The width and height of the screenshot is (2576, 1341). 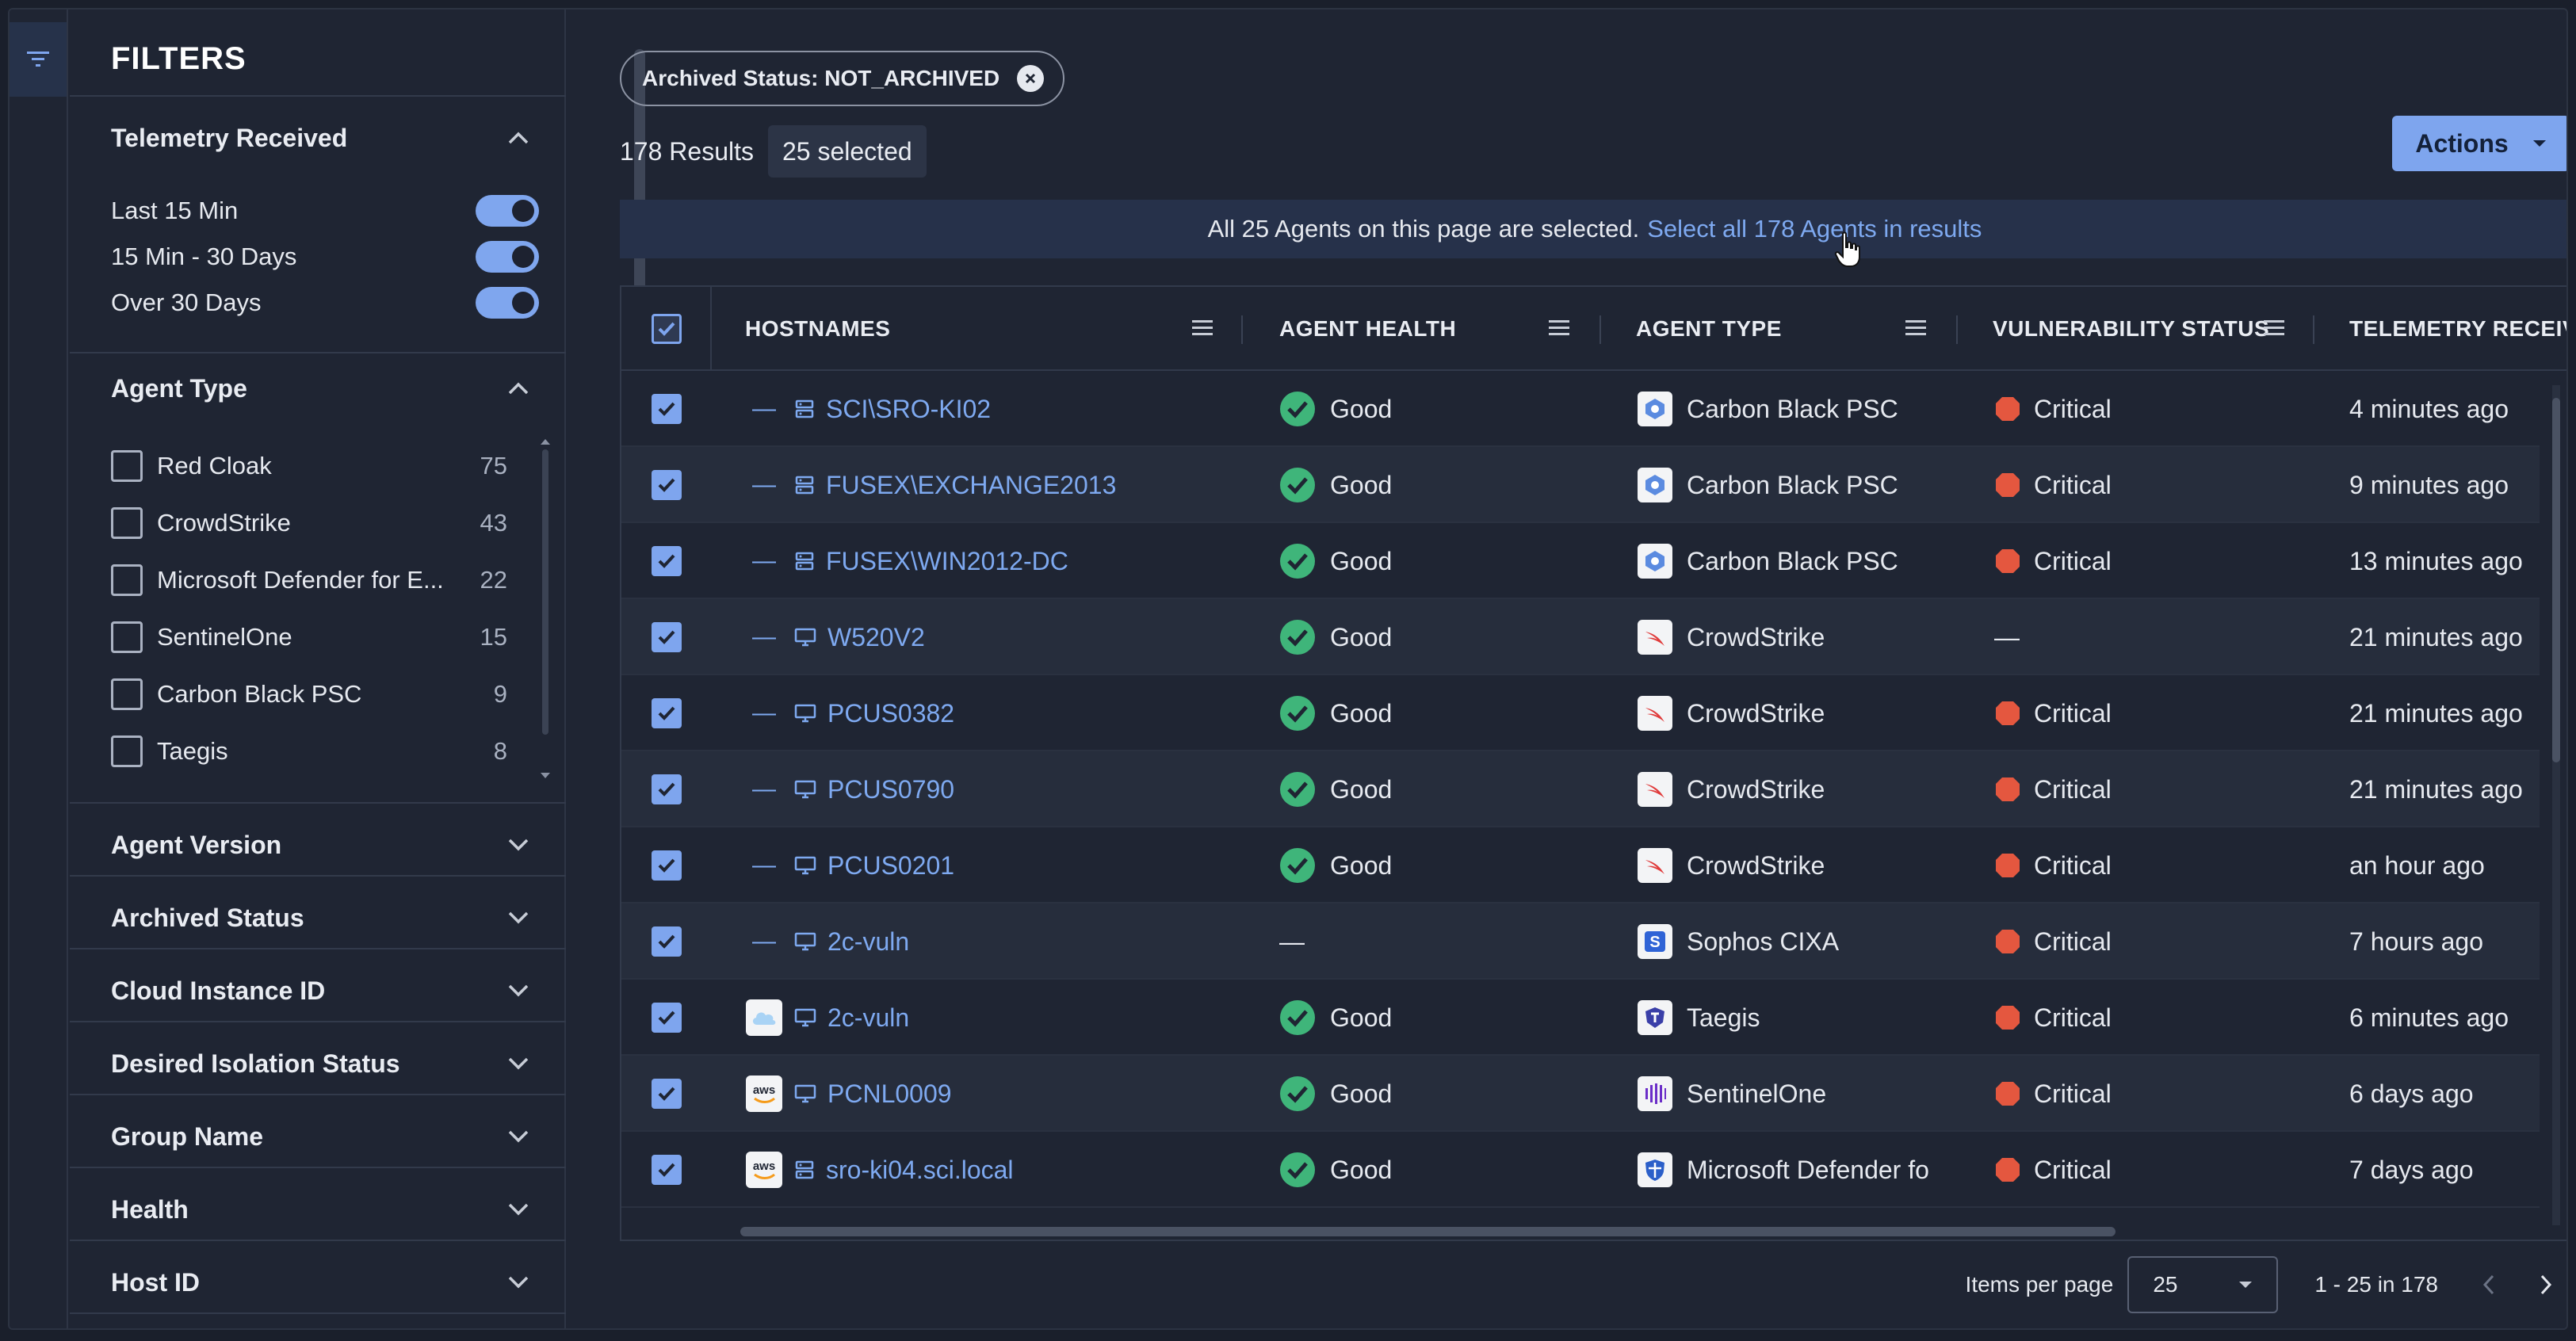 I want to click on select-all-link: Select all 178 Agents in results, so click(x=1814, y=229).